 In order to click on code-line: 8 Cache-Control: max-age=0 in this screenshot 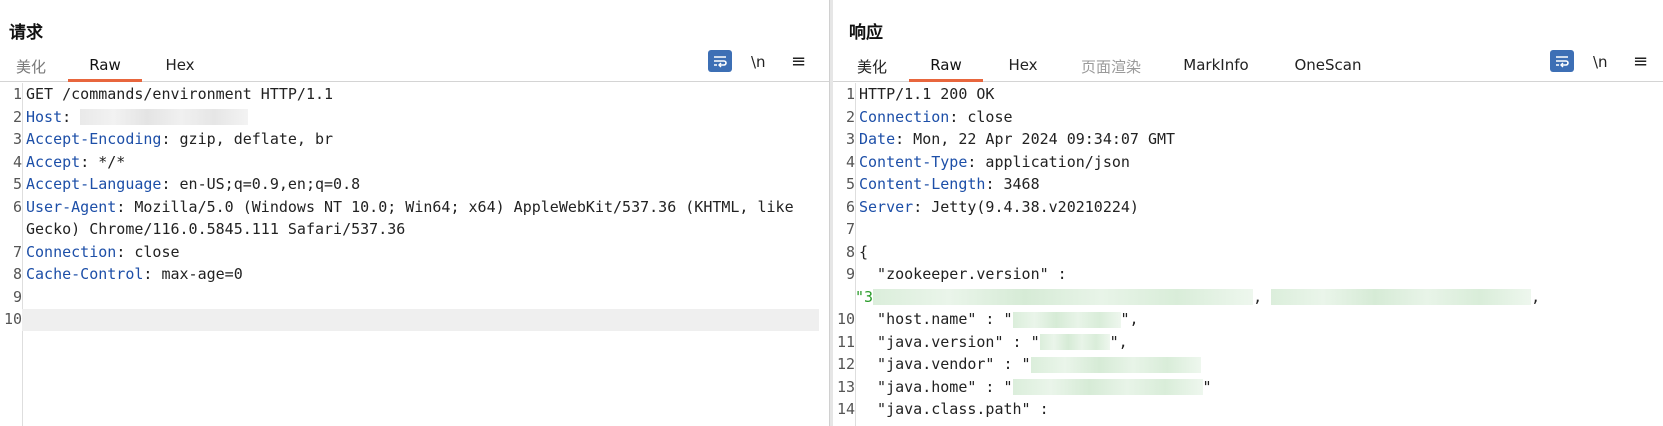, I will do `click(127, 274)`.